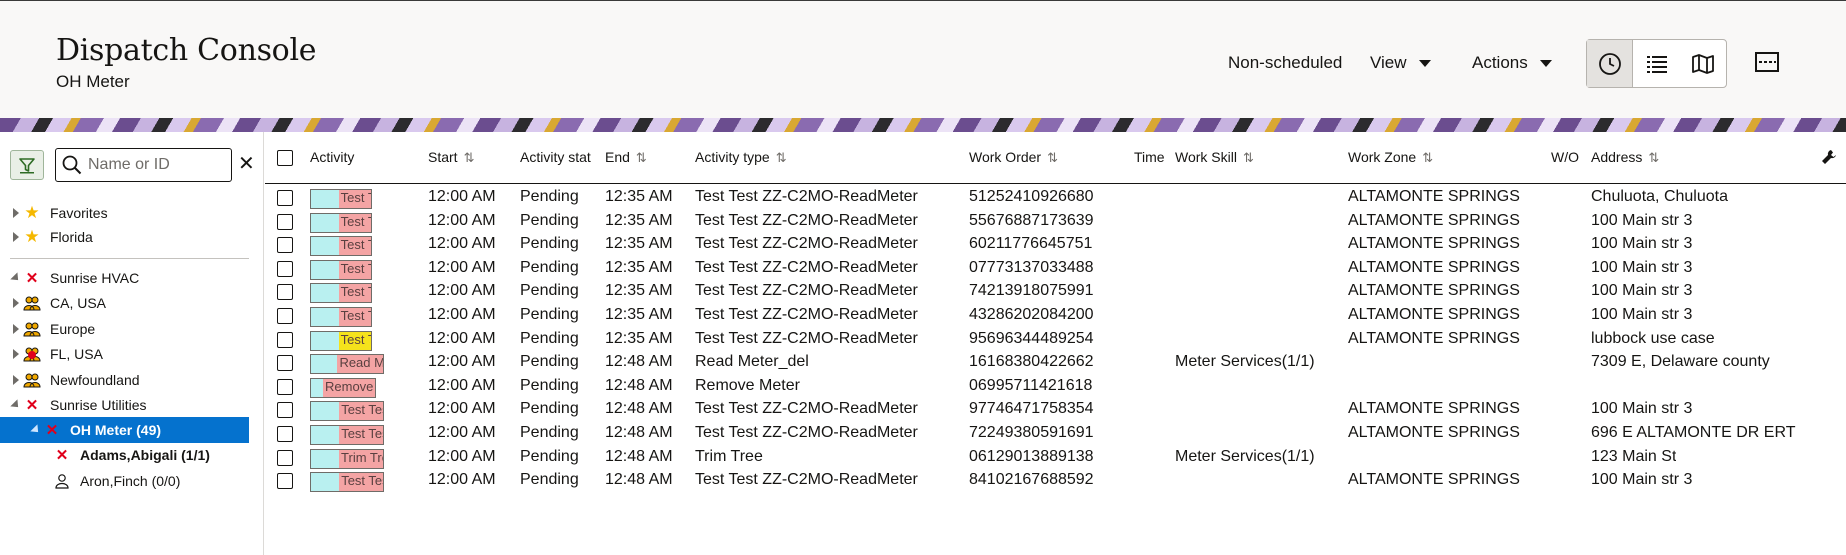  I want to click on activity-chip: Read Me, so click(347, 364).